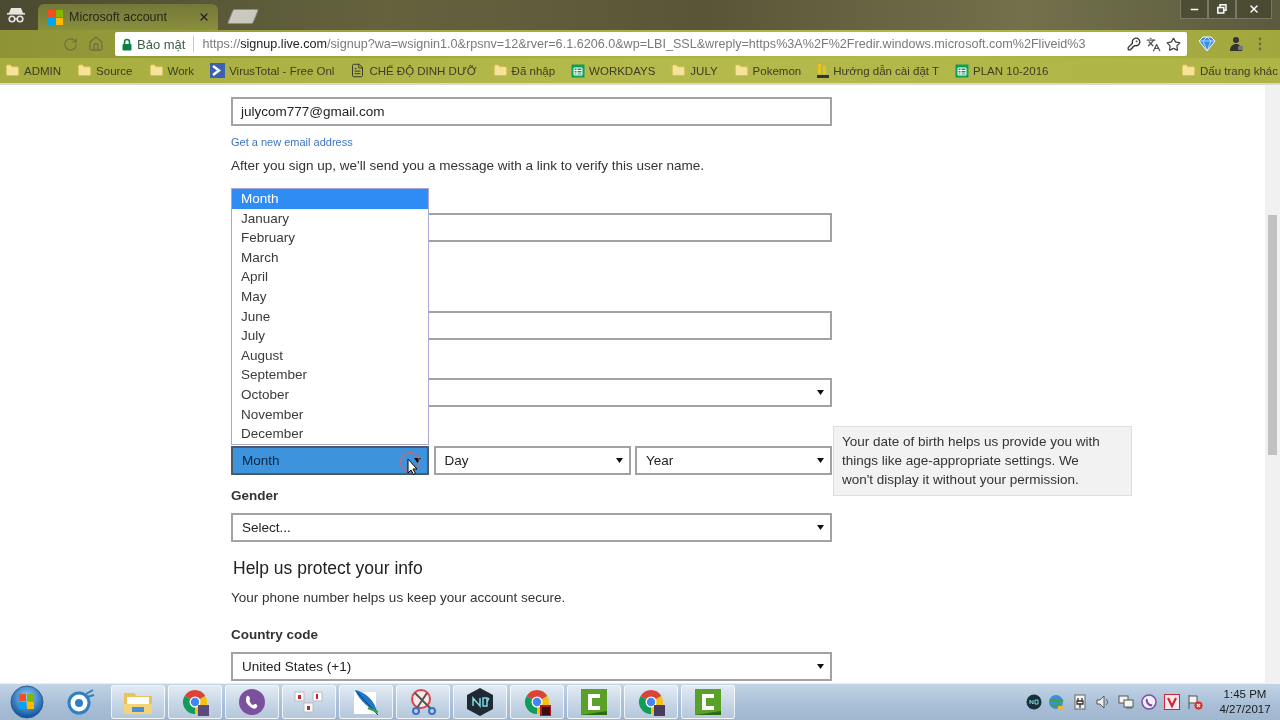 The width and height of the screenshot is (1280, 720). Describe the element at coordinates (274, 635) in the screenshot. I see `field-label: Country code` at that location.